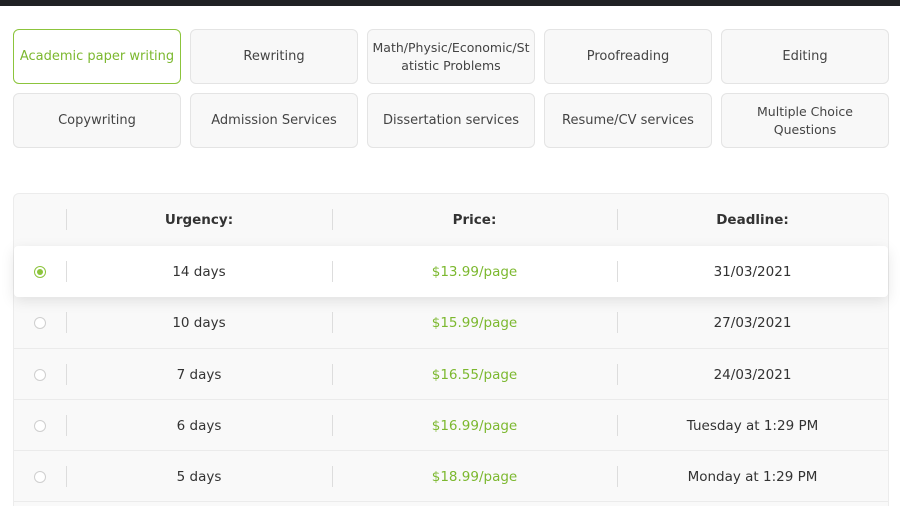 The image size is (900, 508). I want to click on price-cell: $16.99/page, so click(474, 425).